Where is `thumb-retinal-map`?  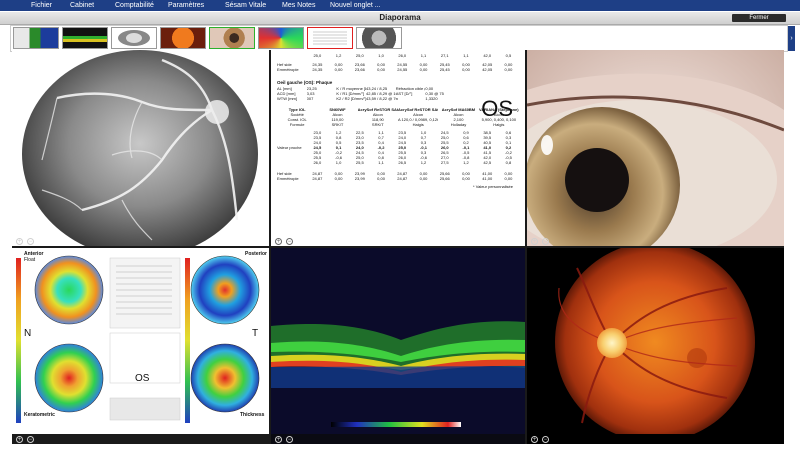
thumb-retinal-map is located at coordinates (134, 38).